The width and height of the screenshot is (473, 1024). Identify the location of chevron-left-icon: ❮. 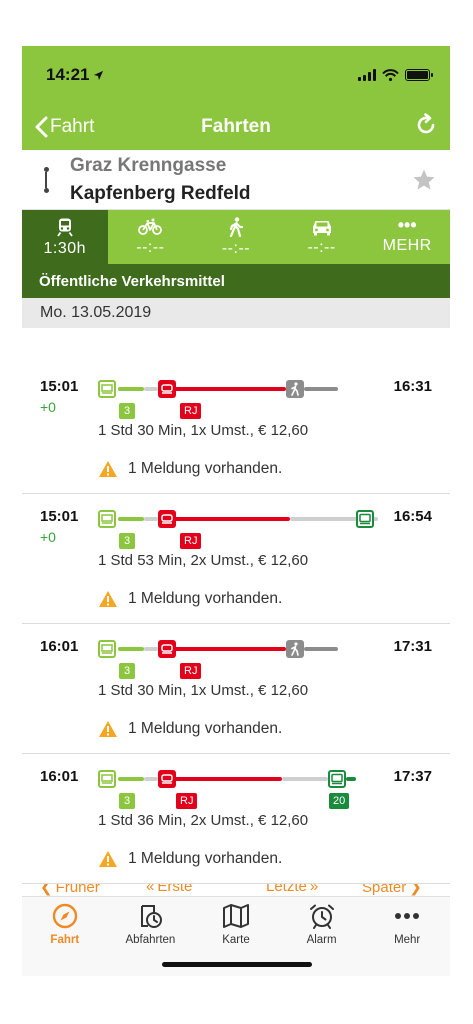
(46, 890).